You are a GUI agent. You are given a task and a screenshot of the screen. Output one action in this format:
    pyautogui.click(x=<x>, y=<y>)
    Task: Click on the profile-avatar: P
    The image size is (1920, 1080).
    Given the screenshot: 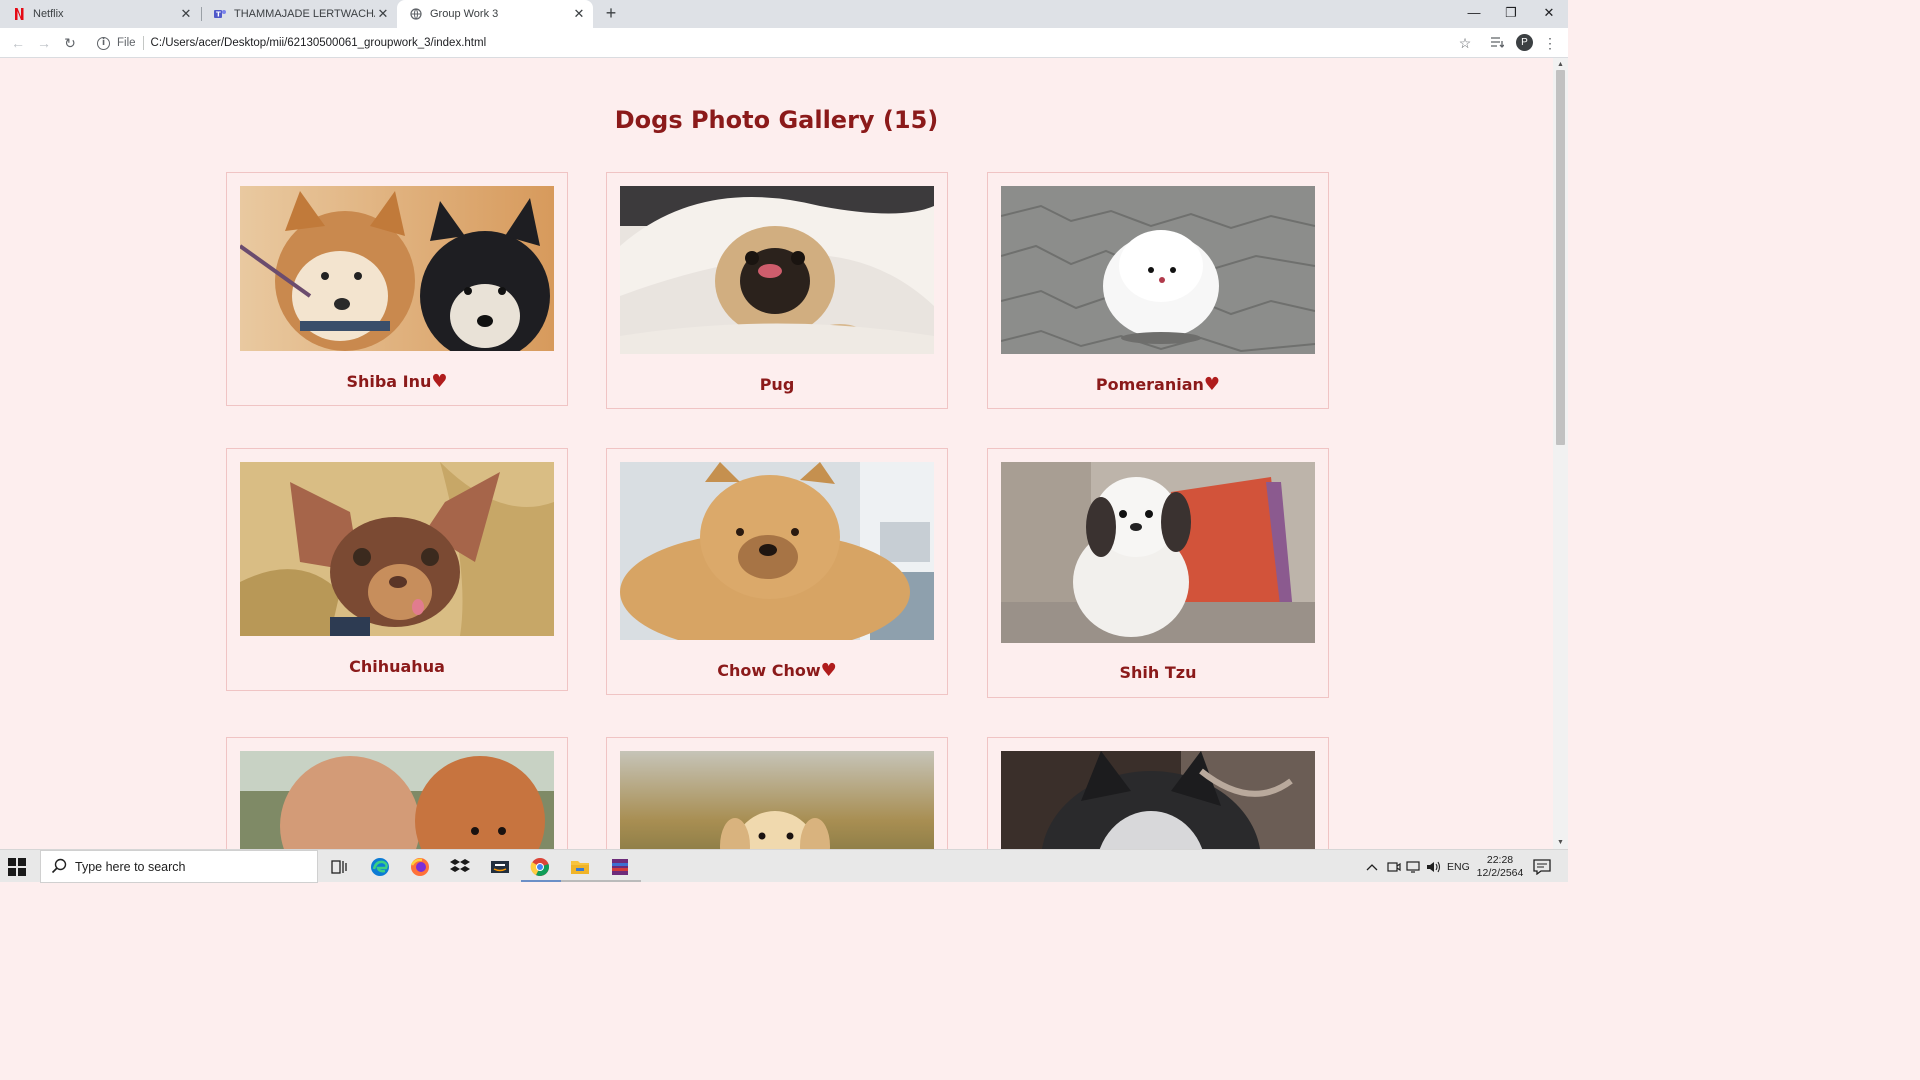 What is the action you would take?
    pyautogui.click(x=1524, y=42)
    